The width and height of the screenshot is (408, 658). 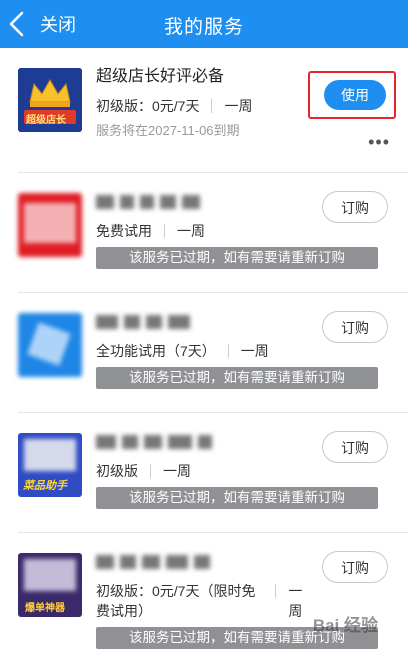 I want to click on page-title: 我的服务, so click(x=203, y=27).